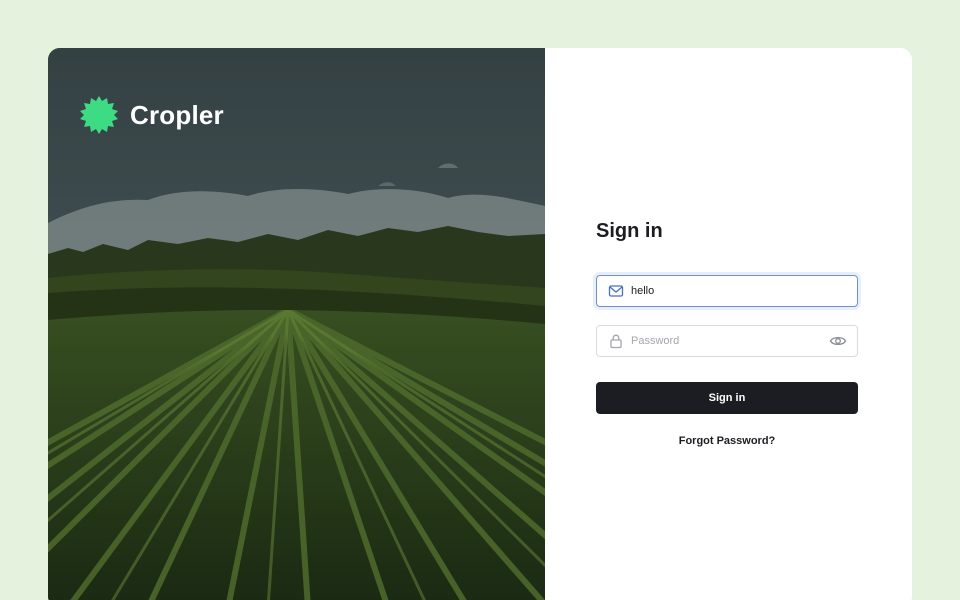 This screenshot has height=600, width=960. Describe the element at coordinates (730, 341) in the screenshot. I see `password-input` at that location.